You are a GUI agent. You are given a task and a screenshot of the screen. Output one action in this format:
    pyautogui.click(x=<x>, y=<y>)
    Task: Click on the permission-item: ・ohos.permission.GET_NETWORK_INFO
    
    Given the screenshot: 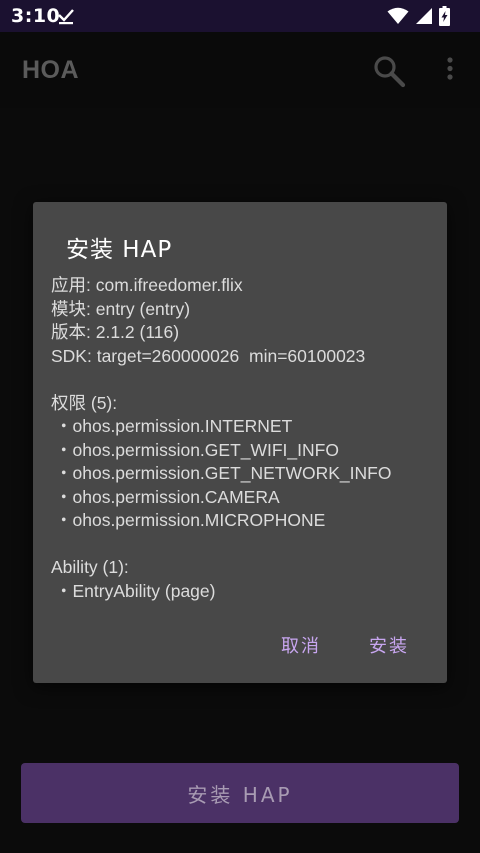 What is the action you would take?
    pyautogui.click(x=223, y=473)
    